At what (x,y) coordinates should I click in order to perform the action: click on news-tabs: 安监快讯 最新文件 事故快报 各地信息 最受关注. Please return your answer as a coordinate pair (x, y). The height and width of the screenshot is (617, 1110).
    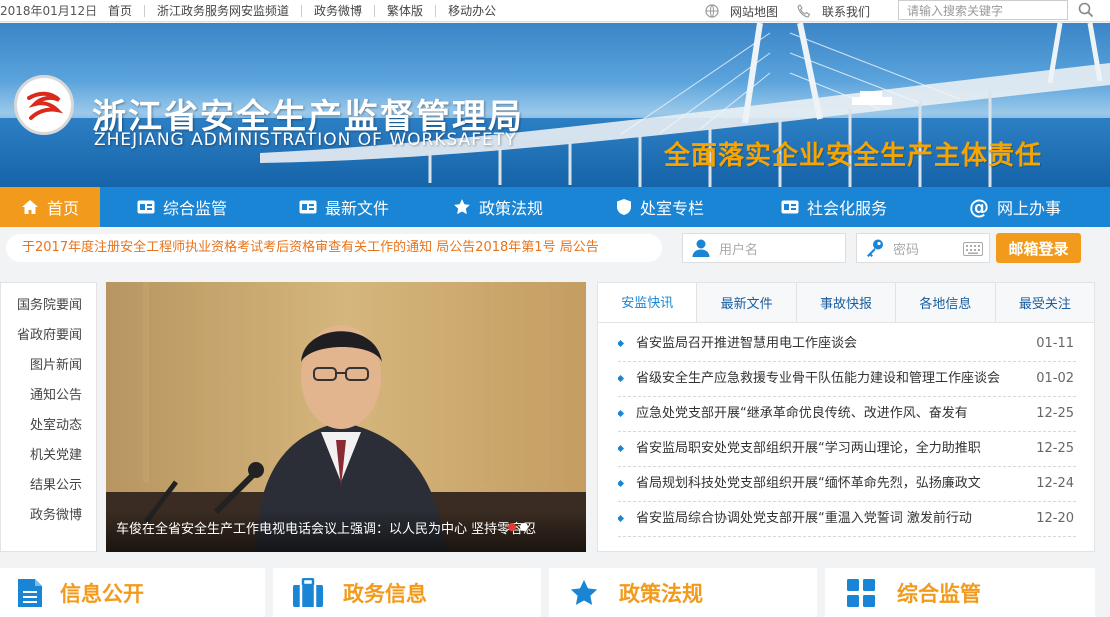
    Looking at the image, I should click on (846, 303).